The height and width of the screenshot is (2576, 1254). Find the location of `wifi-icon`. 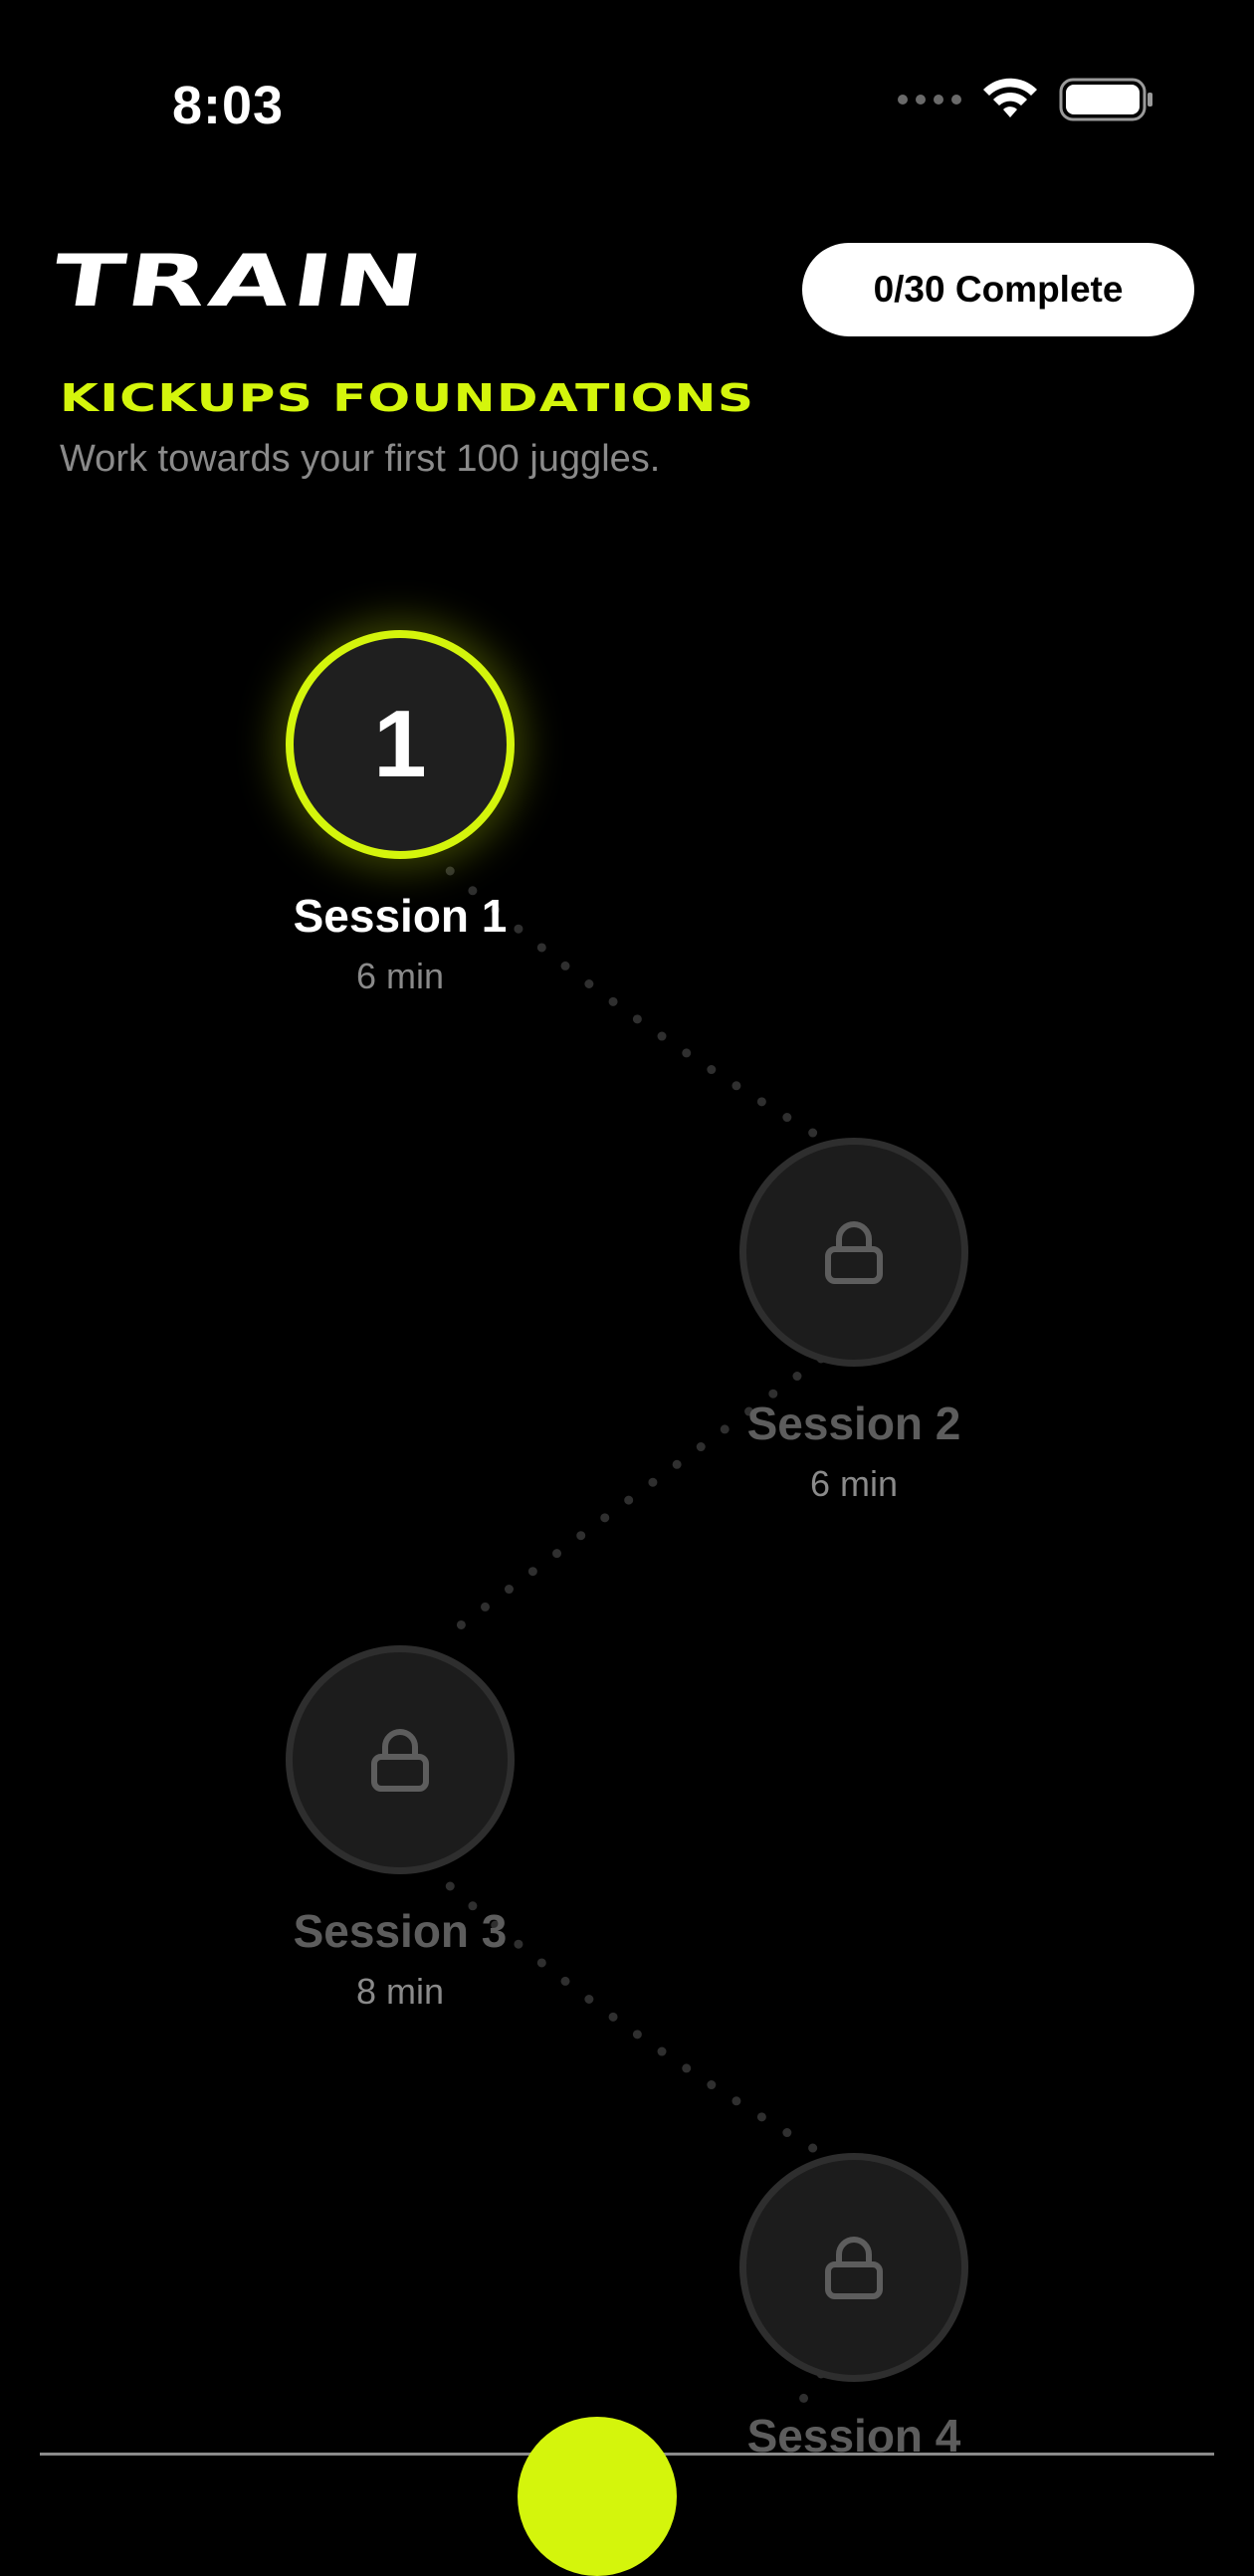

wifi-icon is located at coordinates (1010, 97).